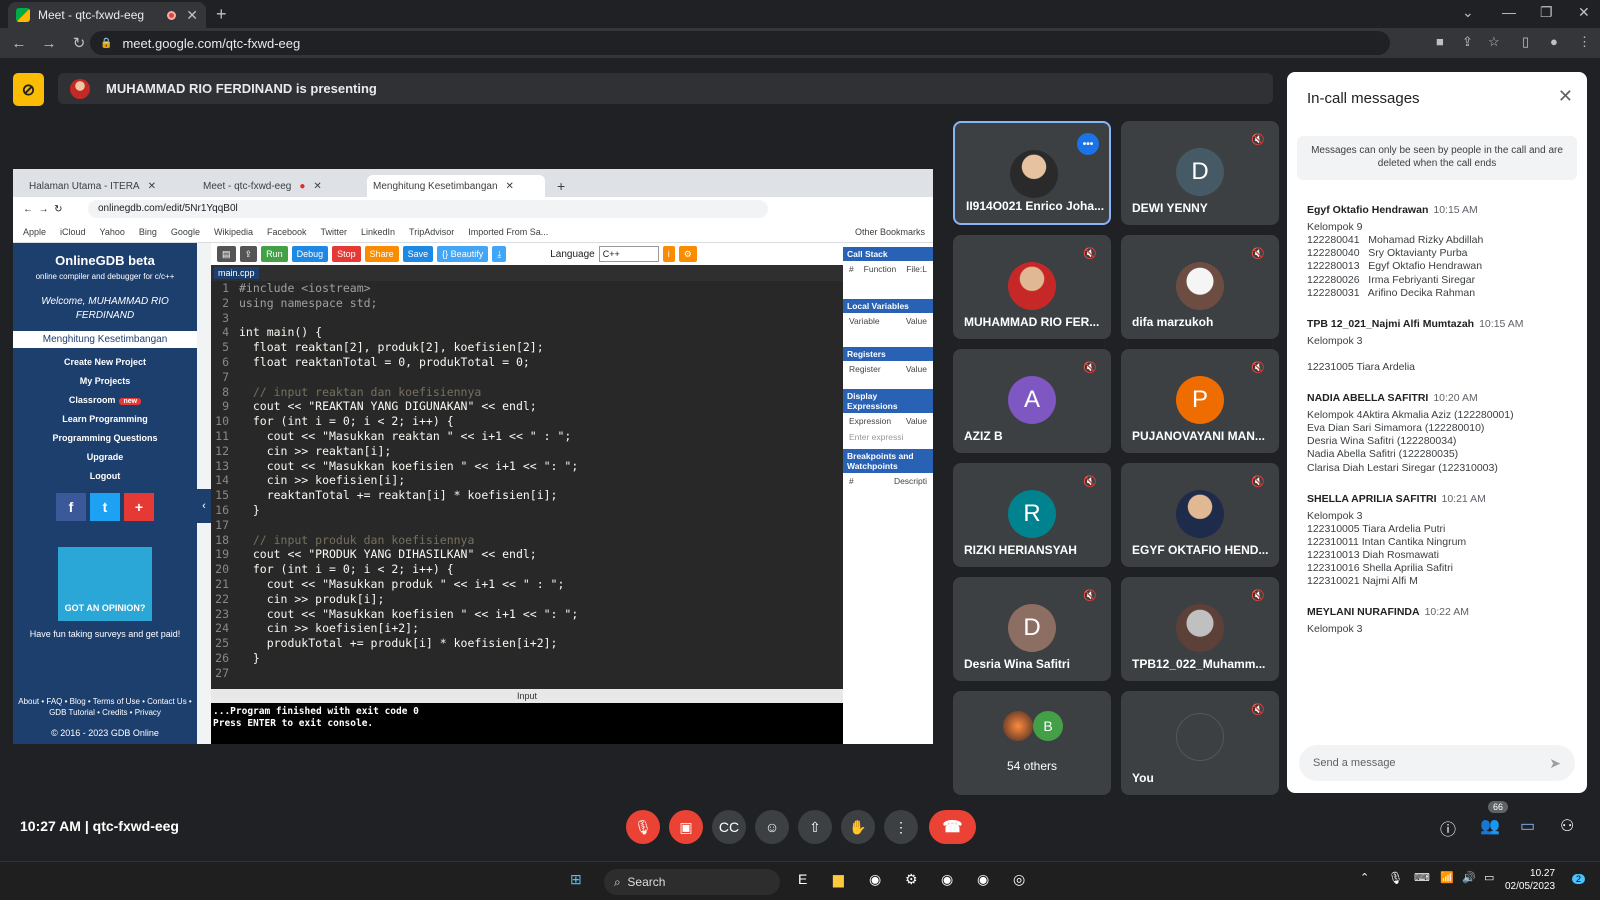 This screenshot has width=1600, height=900. I want to click on chat-icon: ▭, so click(1527, 826).